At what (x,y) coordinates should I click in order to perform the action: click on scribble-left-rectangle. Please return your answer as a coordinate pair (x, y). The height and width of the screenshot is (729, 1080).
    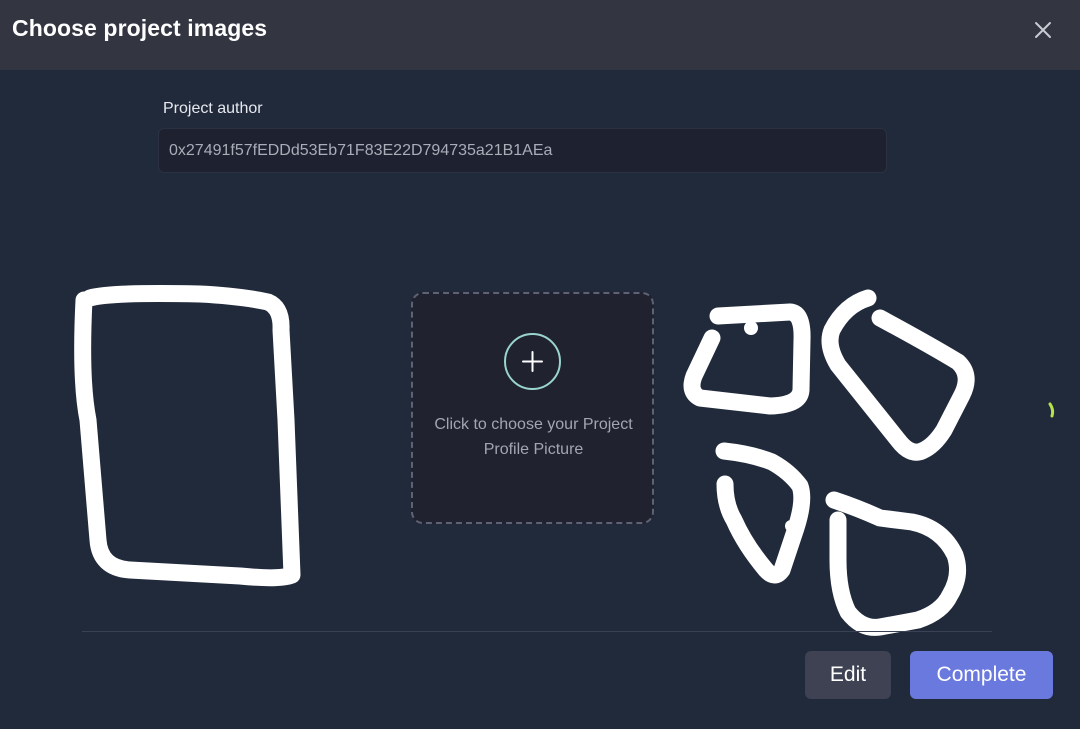
    Looking at the image, I should click on (187, 436).